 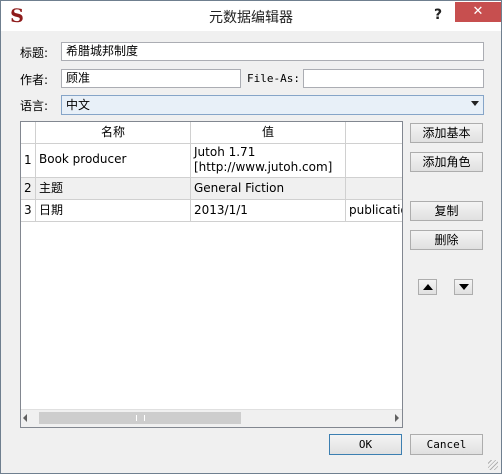 What do you see at coordinates (34, 106) in the screenshot?
I see `language-label: 语言:` at bounding box center [34, 106].